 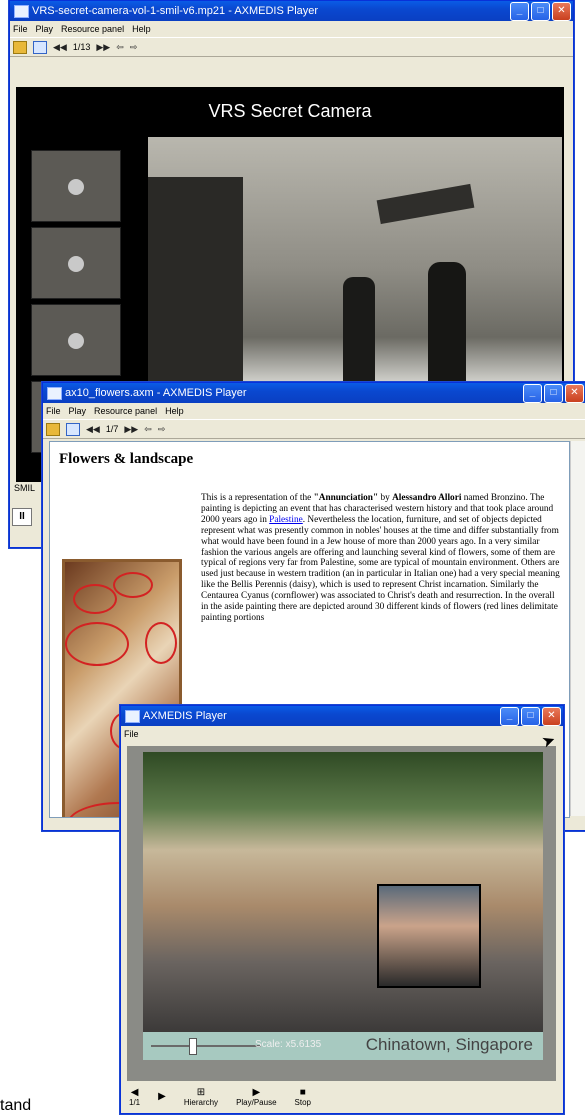 What do you see at coordinates (343, 1046) in the screenshot?
I see `scale-band: Scale: x5.6135 Chinatown, Singapore` at bounding box center [343, 1046].